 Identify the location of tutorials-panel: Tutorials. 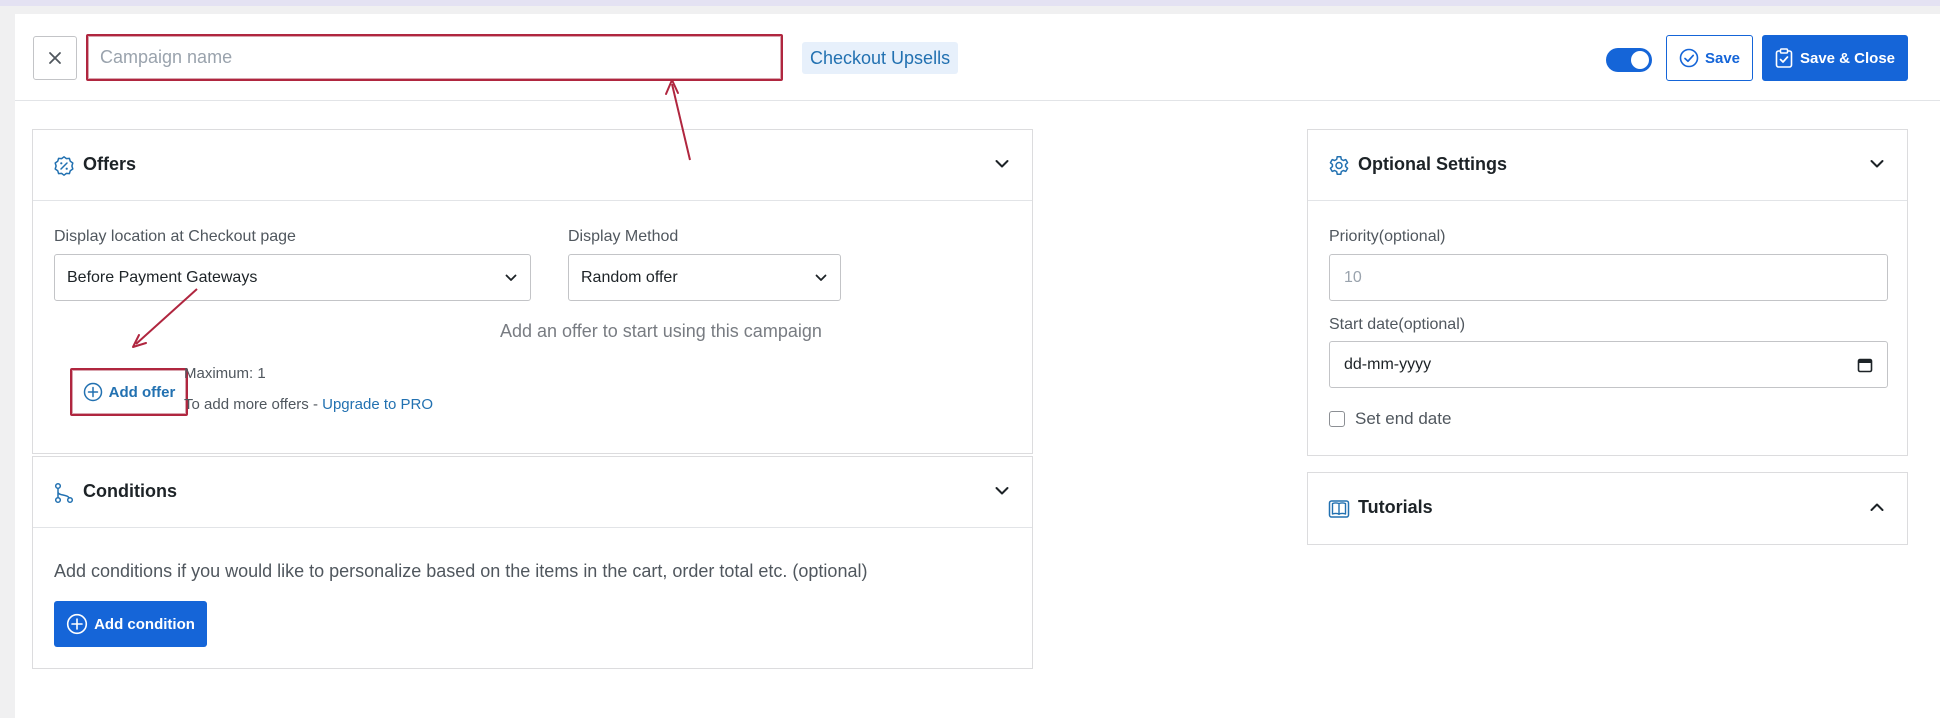
(1607, 508).